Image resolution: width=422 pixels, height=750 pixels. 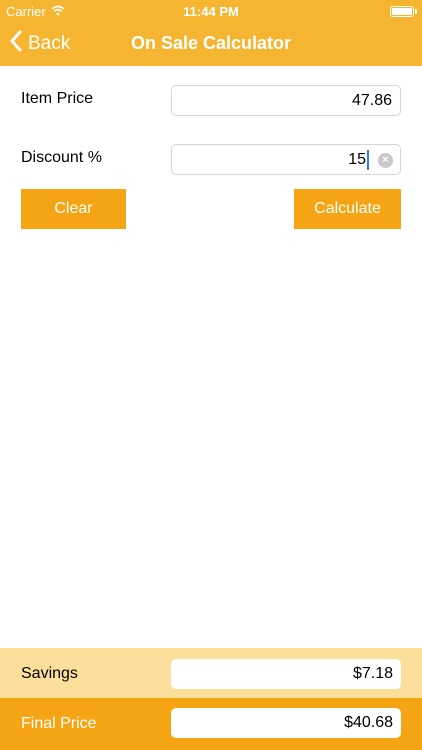 I want to click on status-time: 11:44 PM, so click(x=211, y=11).